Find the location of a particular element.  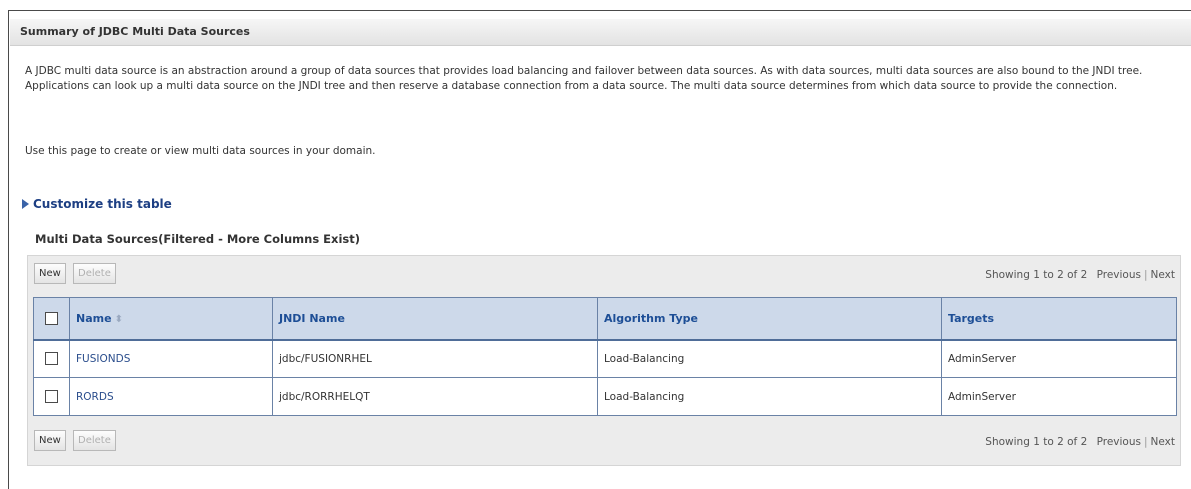

jndi-cell: jdbc/RORRHELQT is located at coordinates (435, 396).